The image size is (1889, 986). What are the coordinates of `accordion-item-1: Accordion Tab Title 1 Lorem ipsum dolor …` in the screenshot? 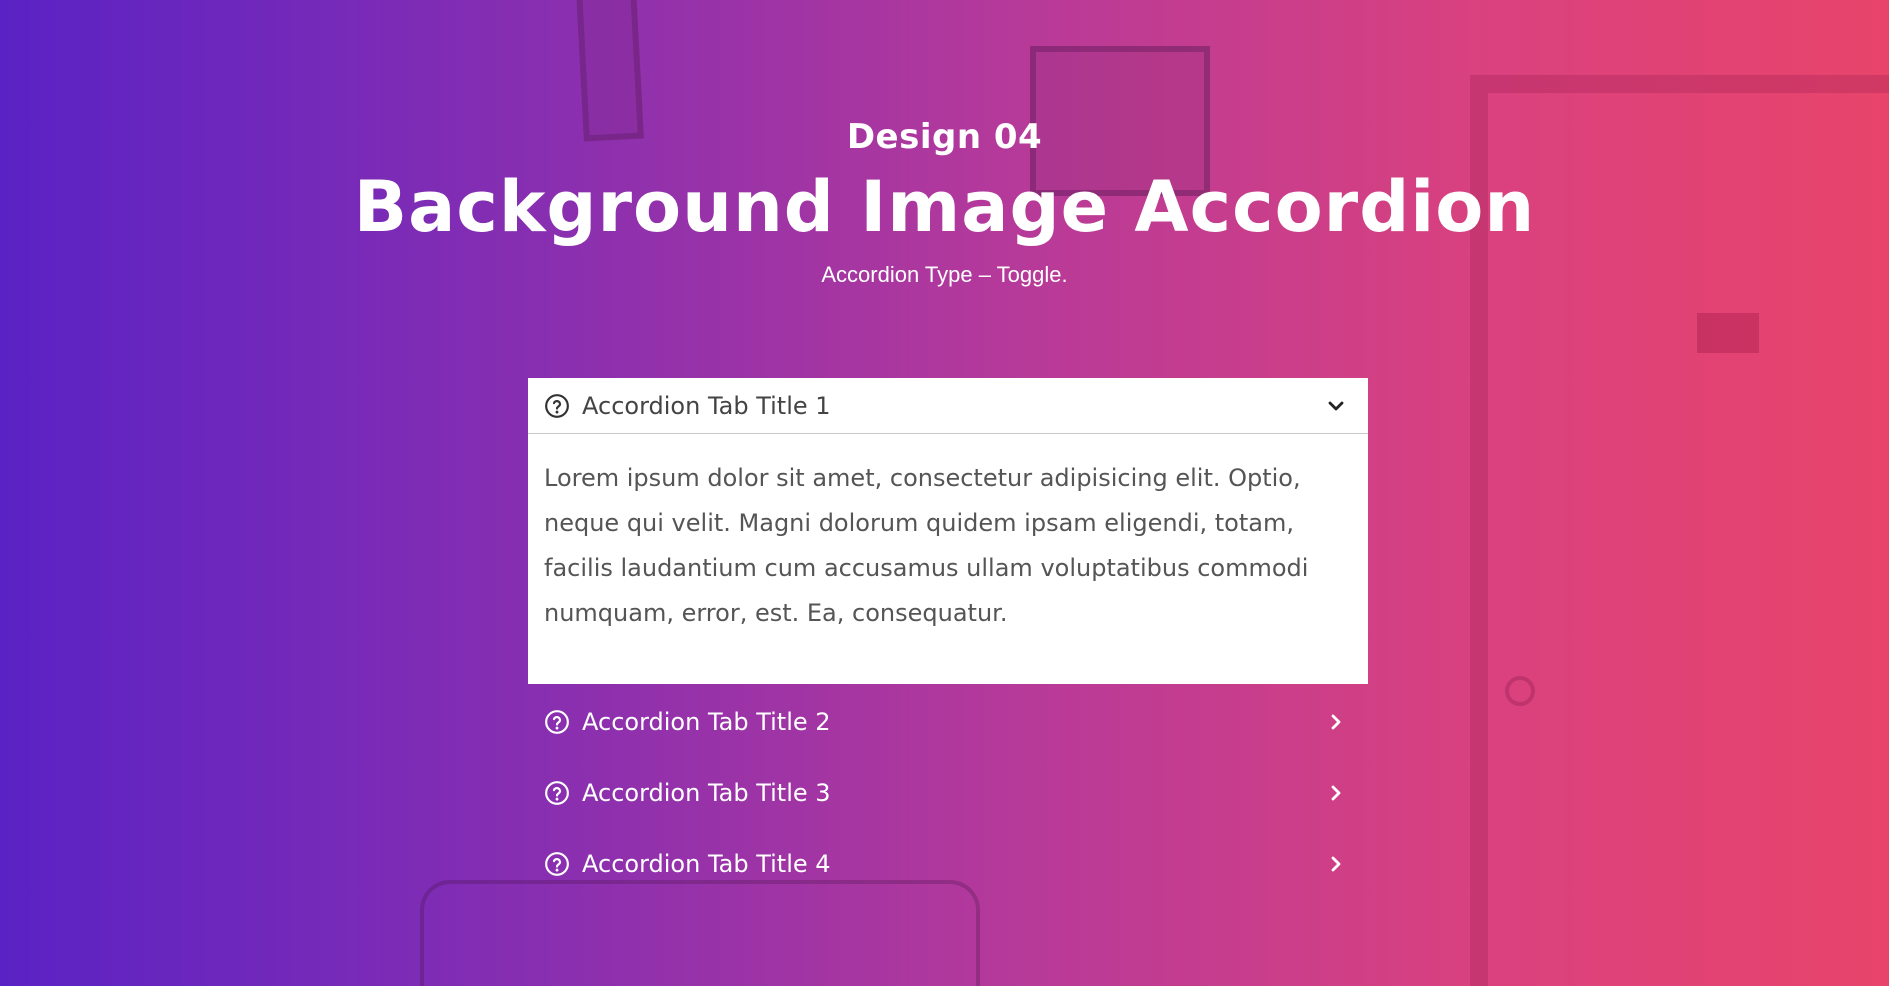 It's located at (948, 531).